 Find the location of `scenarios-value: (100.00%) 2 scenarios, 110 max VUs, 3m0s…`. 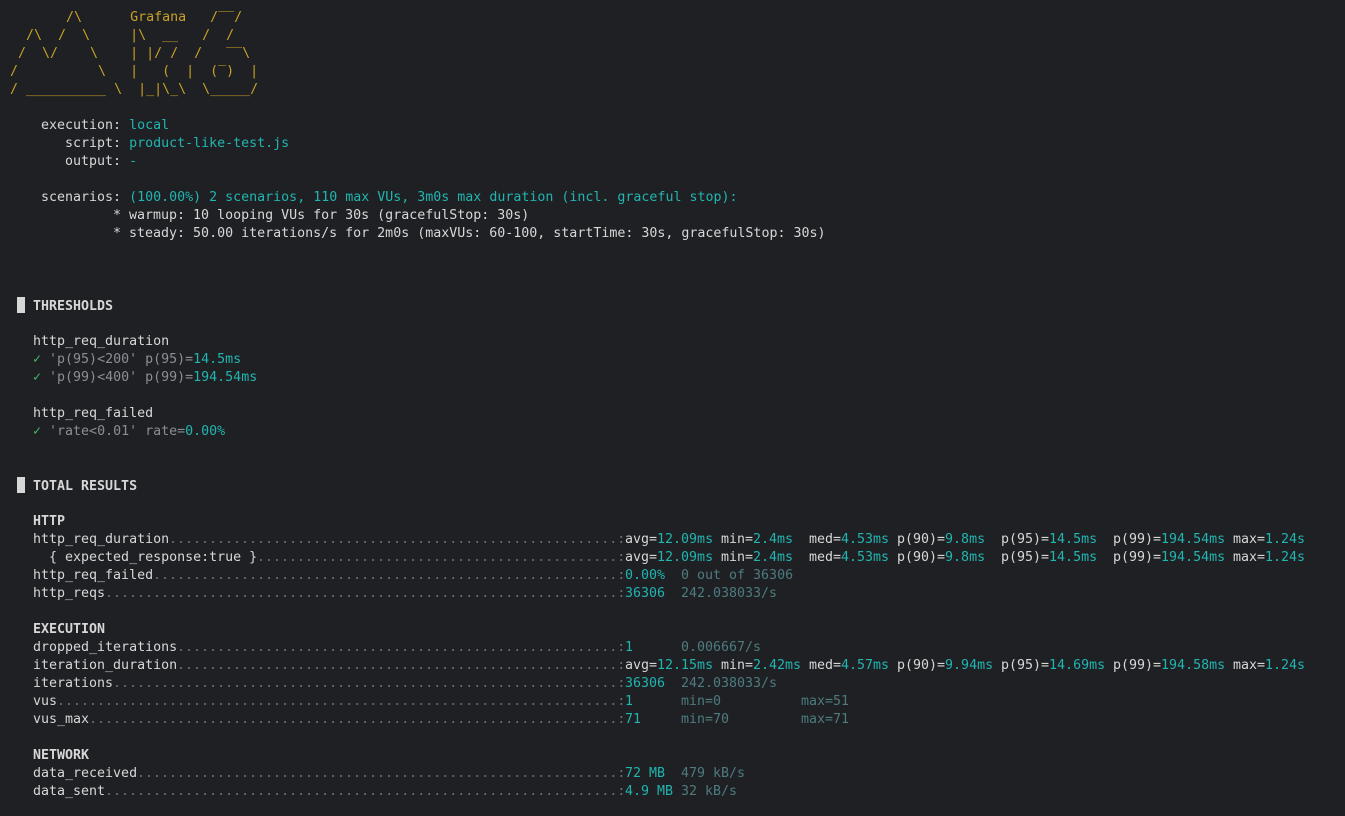

scenarios-value: (100.00%) 2 scenarios, 110 max VUs, 3m0s… is located at coordinates (433, 197).